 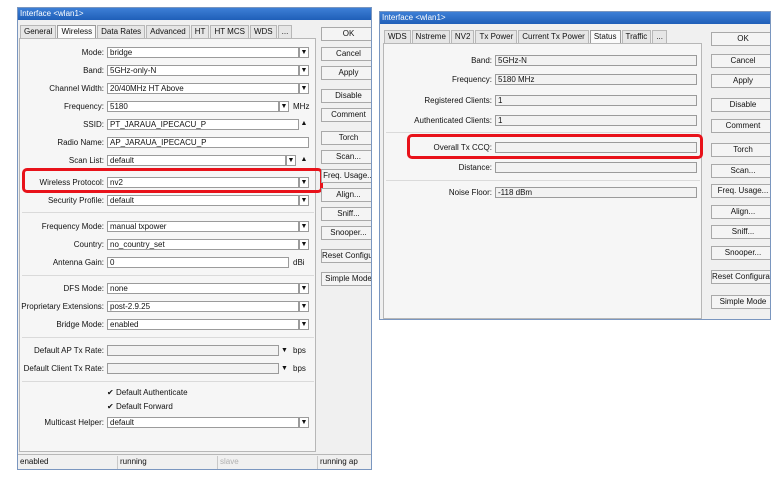 I want to click on security-profile-label: Security Profile:, so click(x=75, y=200).